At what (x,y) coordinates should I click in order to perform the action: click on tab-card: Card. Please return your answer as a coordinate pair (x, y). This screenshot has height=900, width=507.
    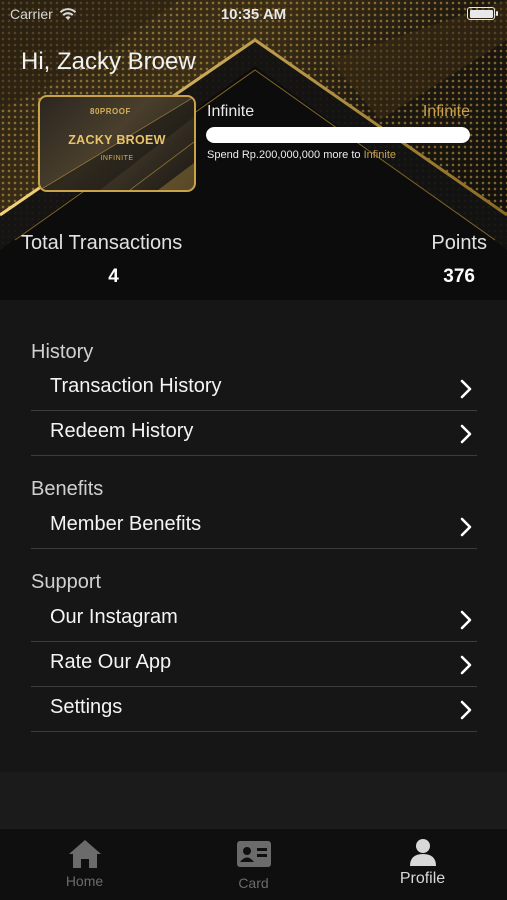
    Looking at the image, I should click on (253, 864).